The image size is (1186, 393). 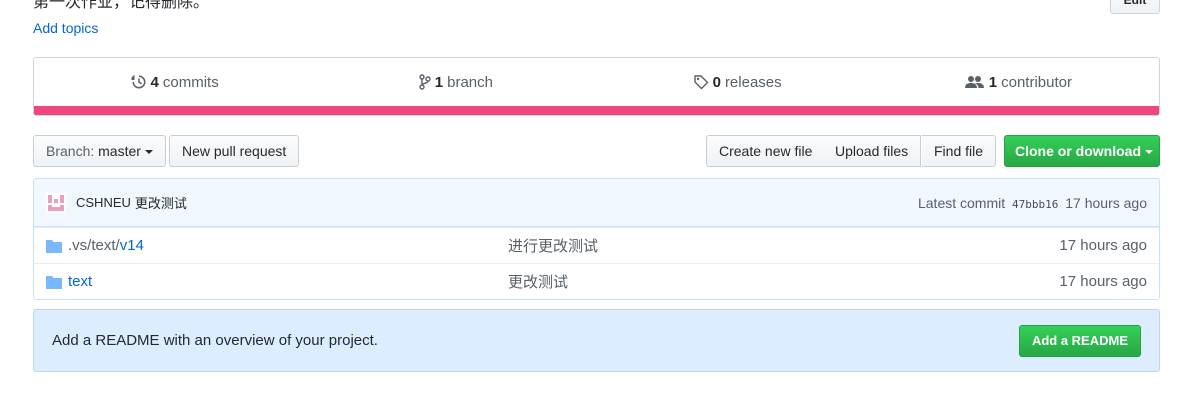 What do you see at coordinates (80, 281) in the screenshot?
I see `file-link: text` at bounding box center [80, 281].